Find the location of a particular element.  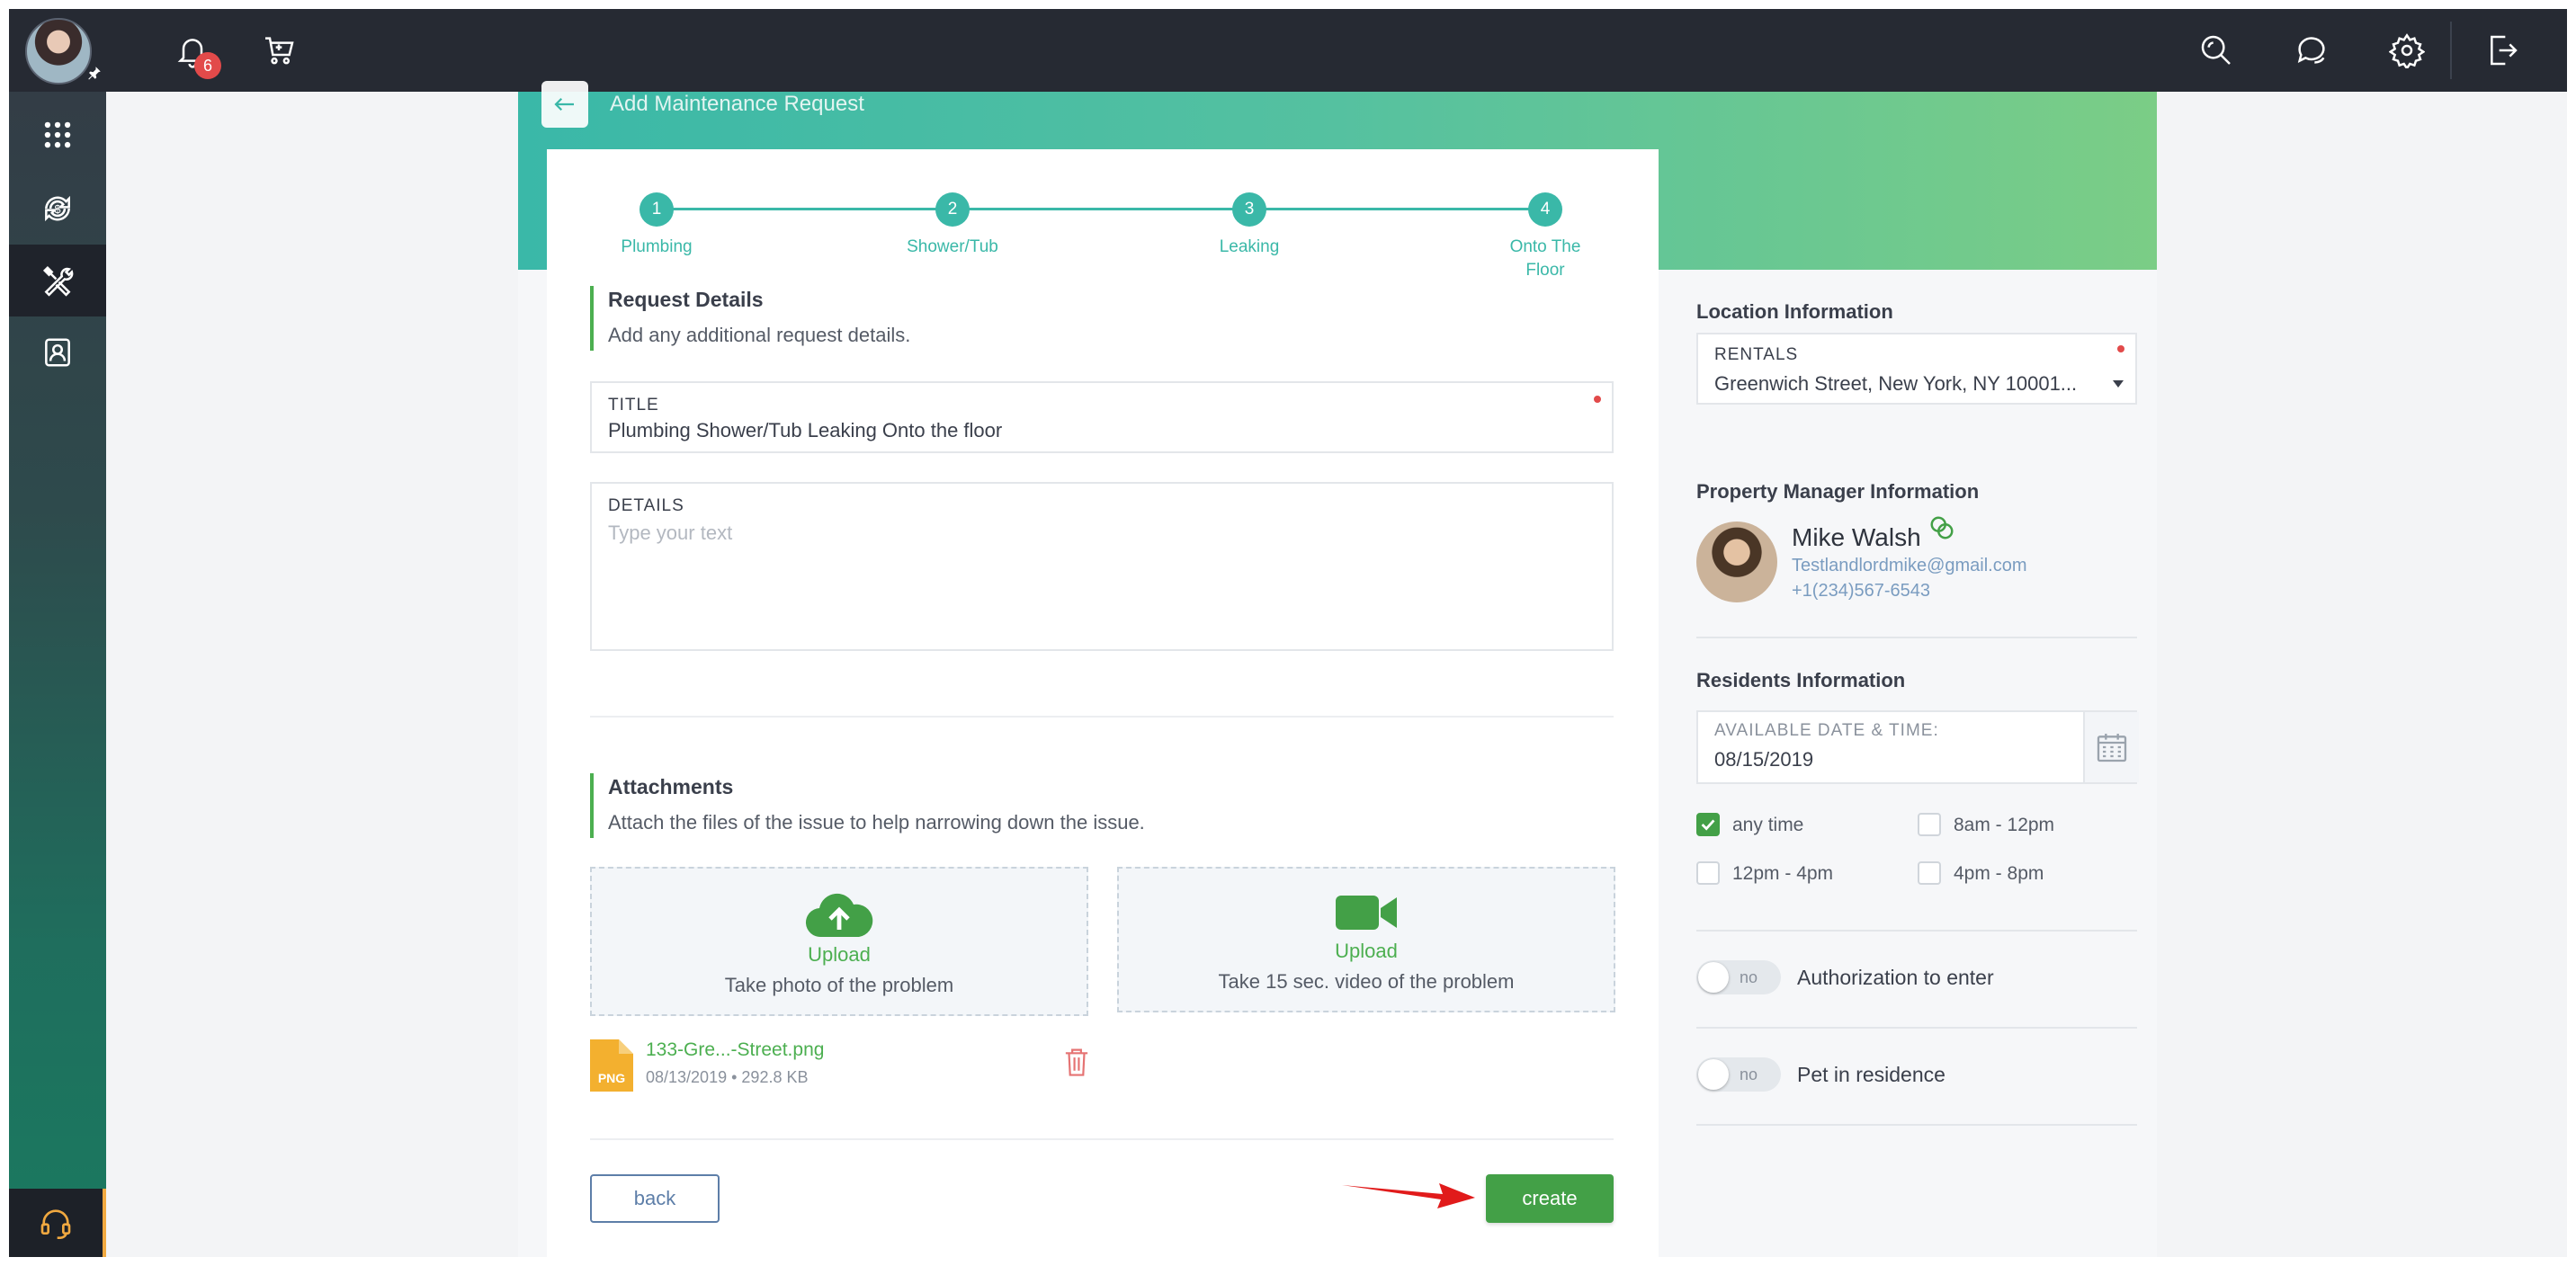

contact-card-icon is located at coordinates (57, 352).